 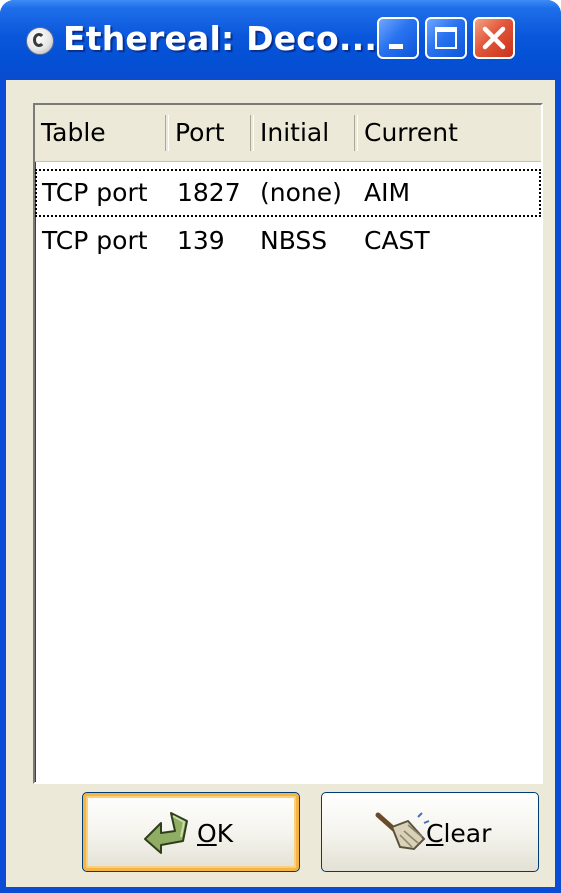 What do you see at coordinates (40, 41) in the screenshot?
I see `ethereal-app-icon` at bounding box center [40, 41].